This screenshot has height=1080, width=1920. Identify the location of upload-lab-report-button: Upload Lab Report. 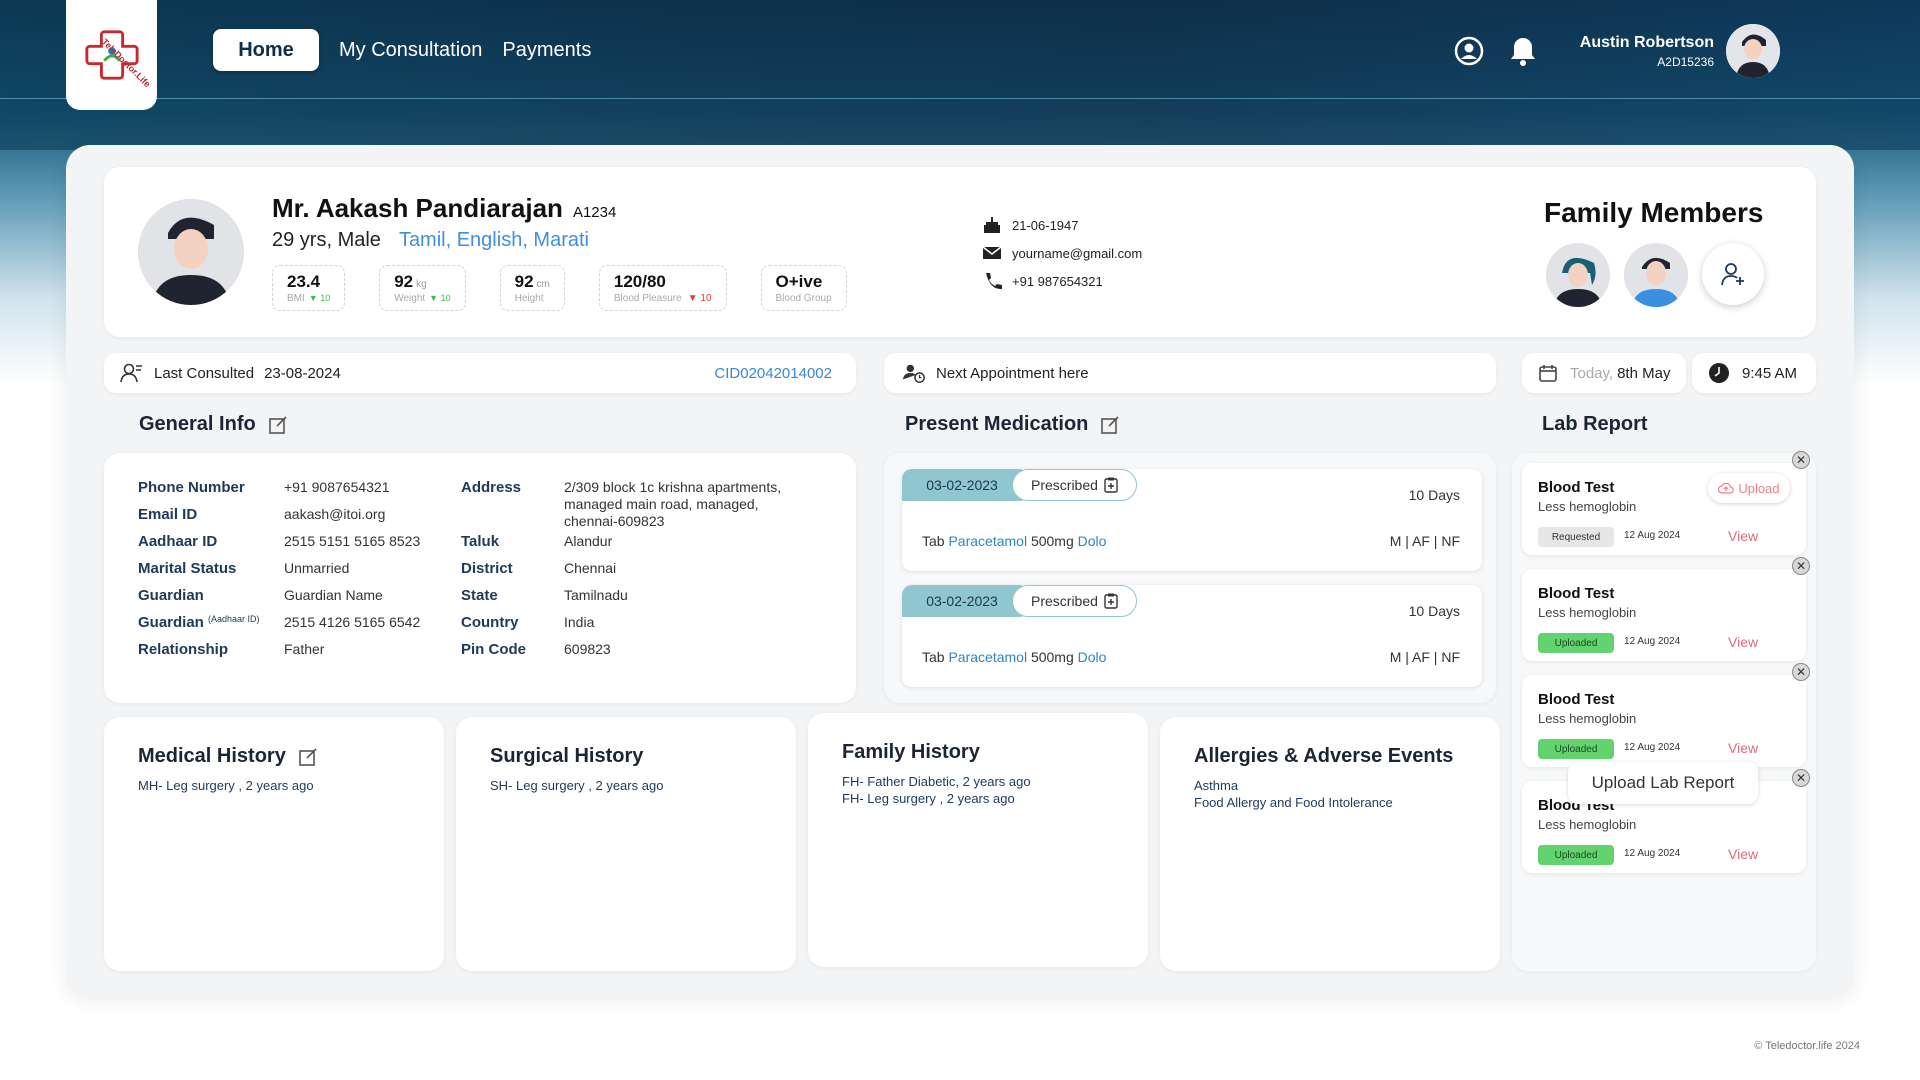
(1663, 783).